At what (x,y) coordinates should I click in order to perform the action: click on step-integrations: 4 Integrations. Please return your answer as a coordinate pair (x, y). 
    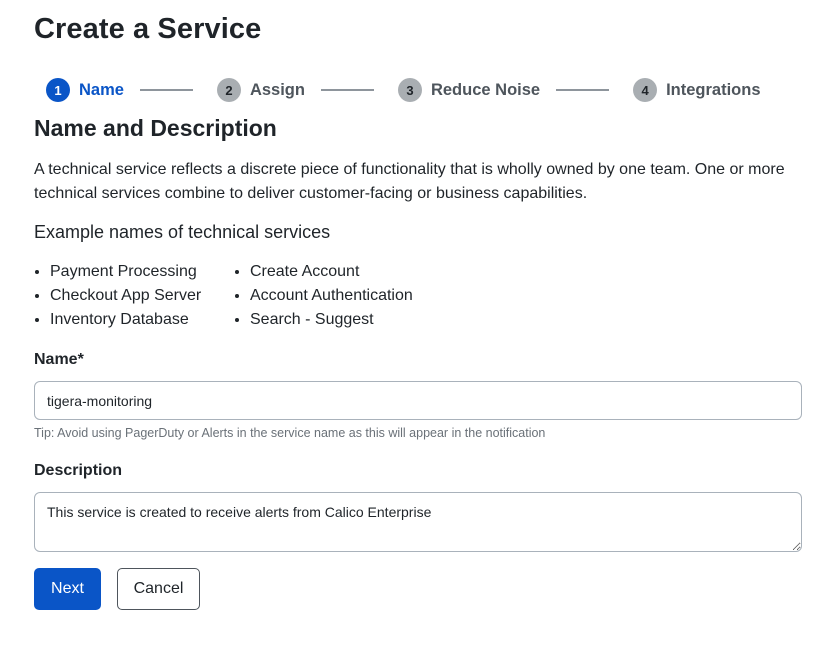
    Looking at the image, I should click on (697, 90).